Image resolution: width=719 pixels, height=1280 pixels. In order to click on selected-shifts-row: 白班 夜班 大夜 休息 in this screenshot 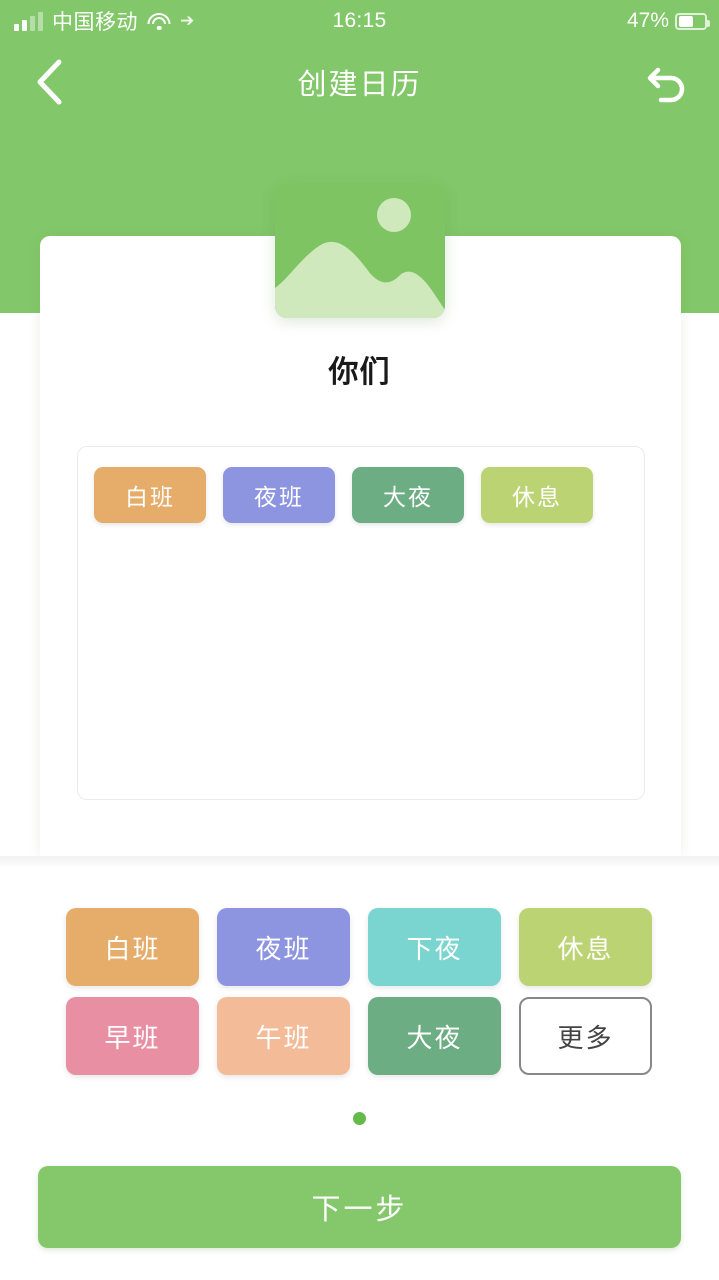, I will do `click(361, 495)`.